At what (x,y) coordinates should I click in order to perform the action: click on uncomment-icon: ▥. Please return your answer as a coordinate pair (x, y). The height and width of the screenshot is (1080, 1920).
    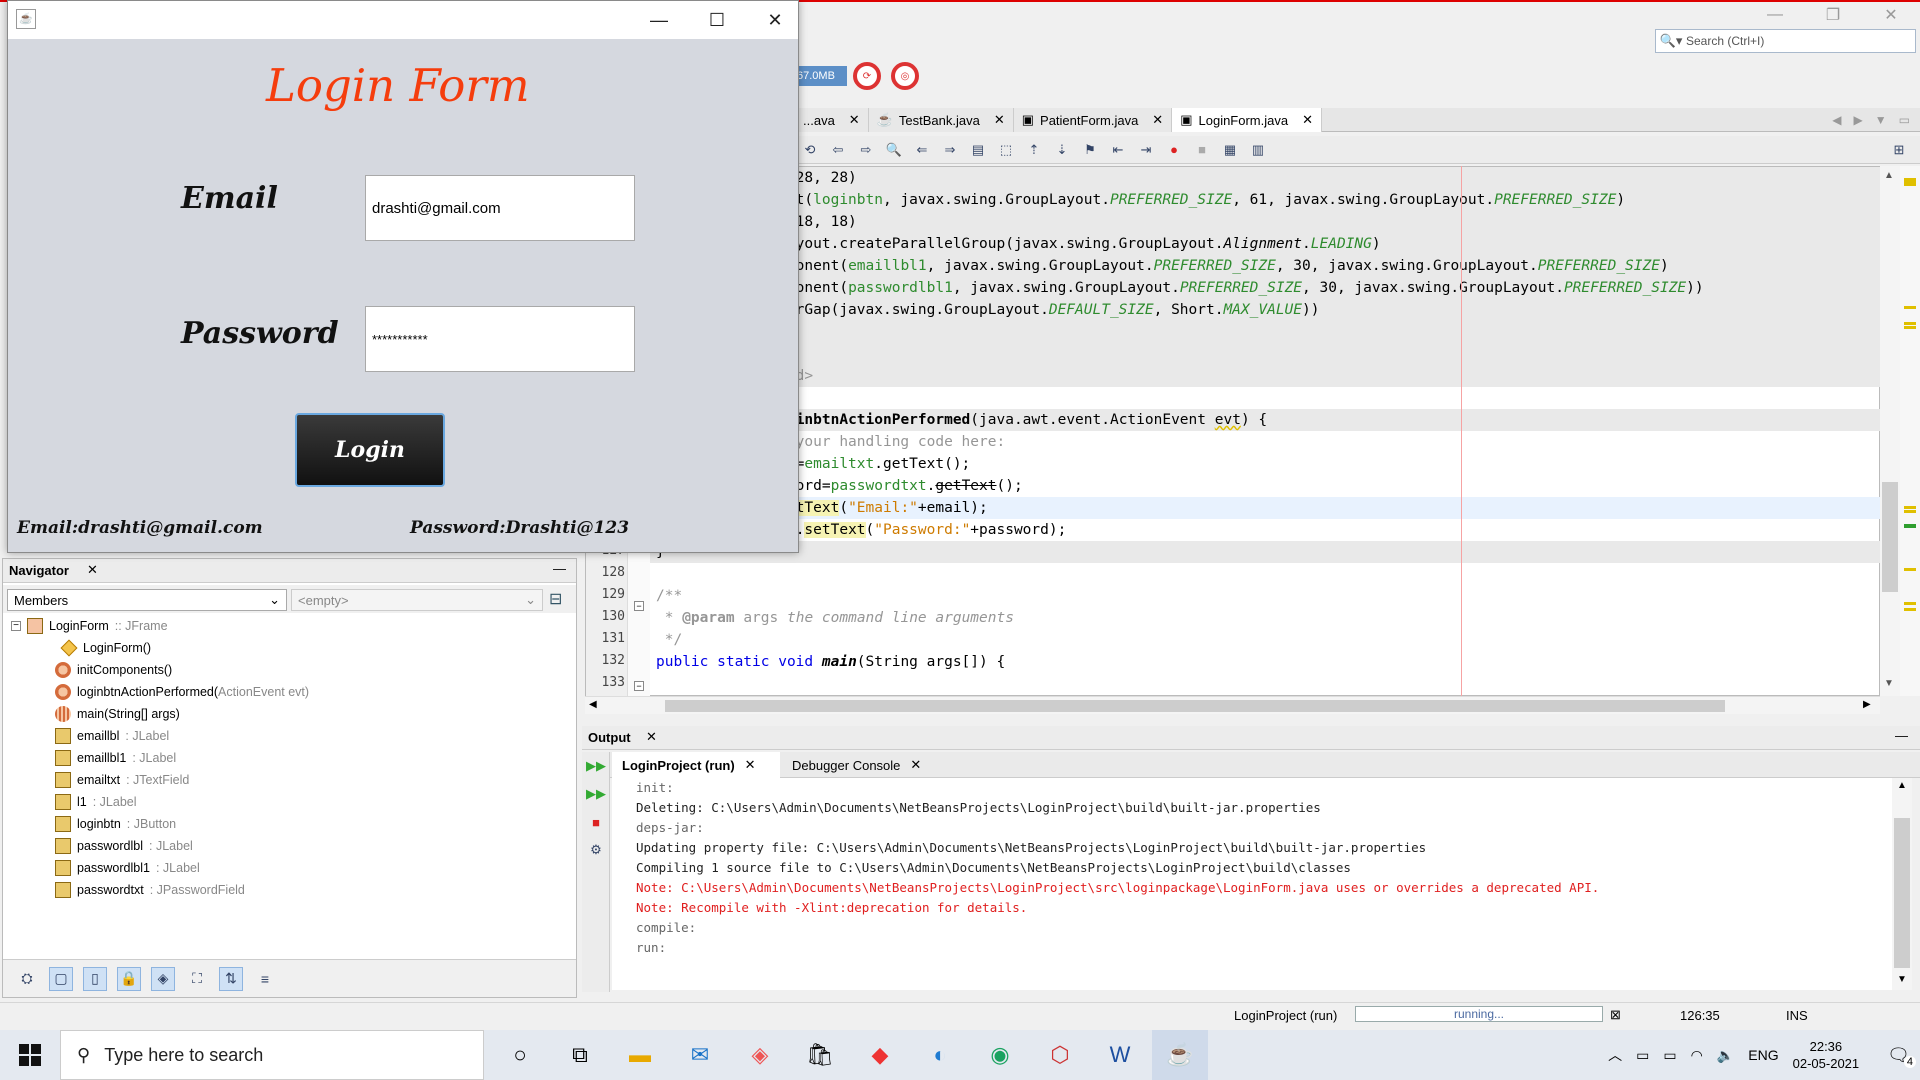
    Looking at the image, I should click on (1258, 150).